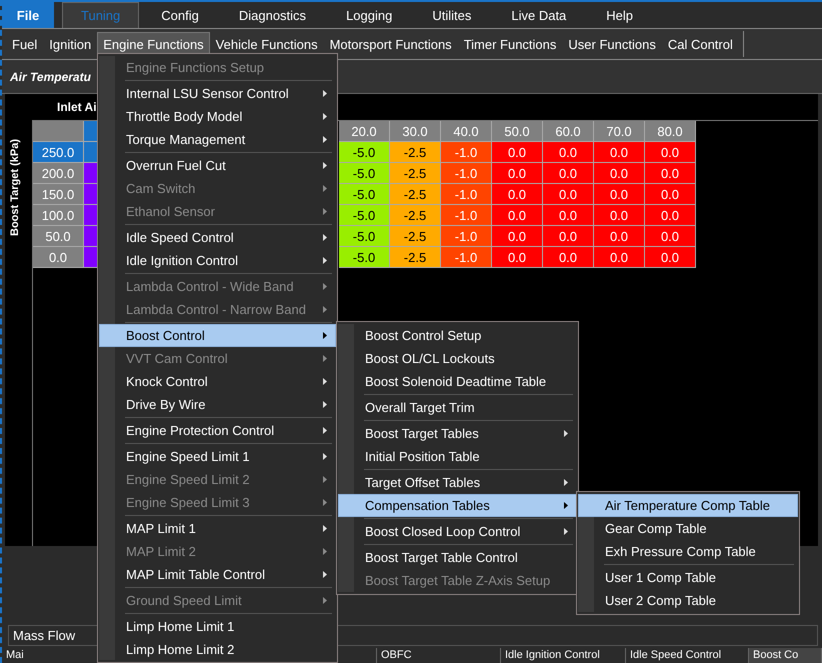  I want to click on menu-item: MAP Limit Table Control, so click(217, 574).